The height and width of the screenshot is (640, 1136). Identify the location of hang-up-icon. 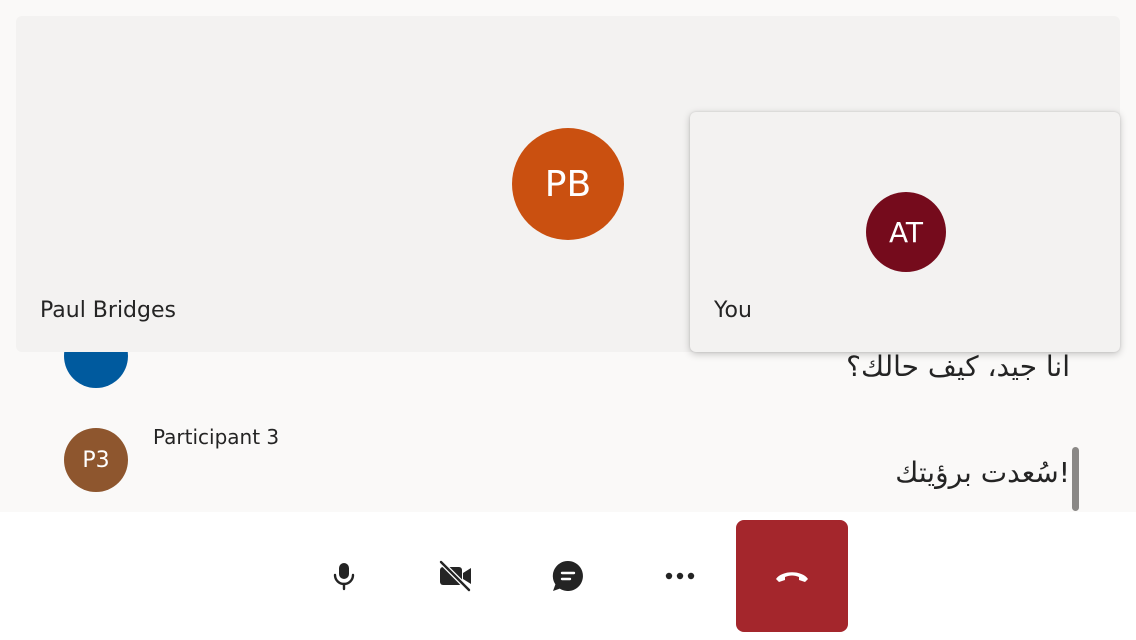
(792, 577).